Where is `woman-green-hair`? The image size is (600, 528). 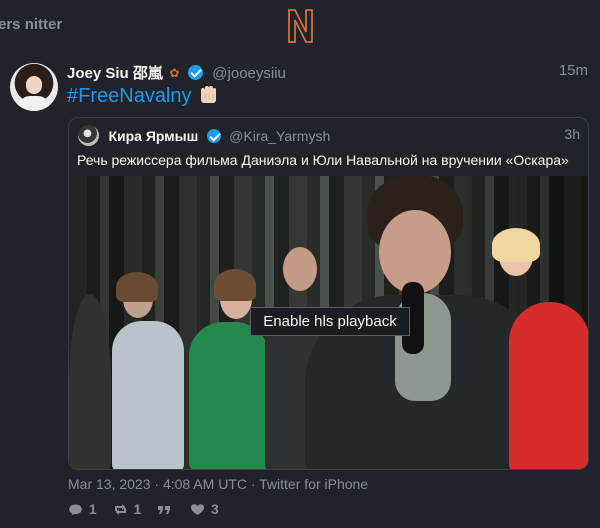 woman-green-hair is located at coordinates (235, 285).